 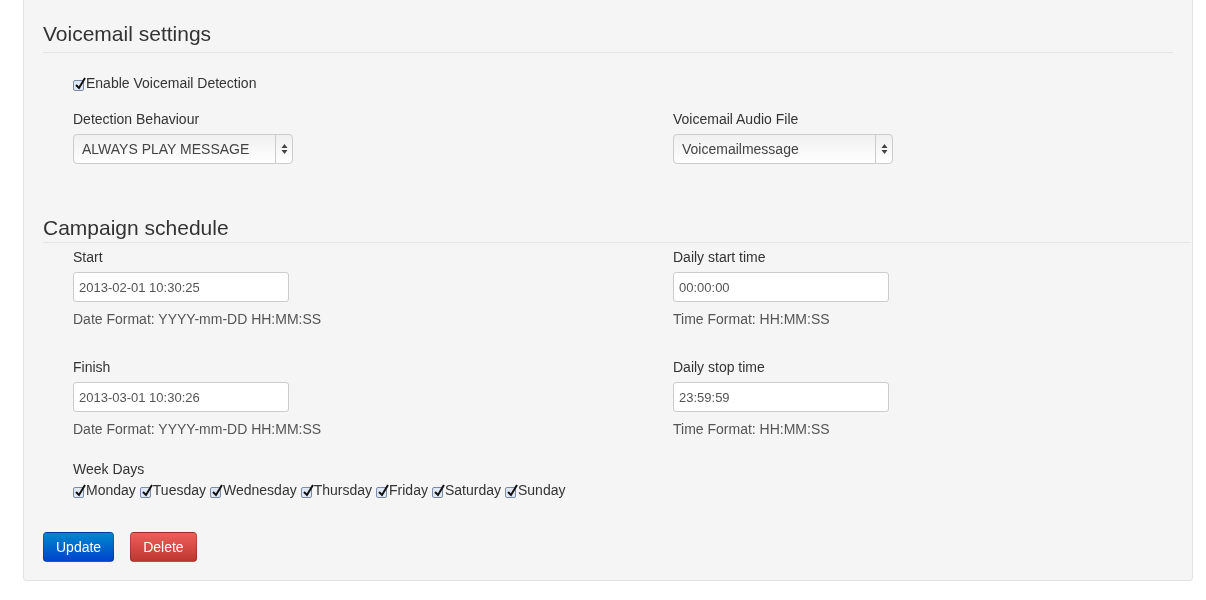 I want to click on section-title: Voicemail settings, so click(x=128, y=34).